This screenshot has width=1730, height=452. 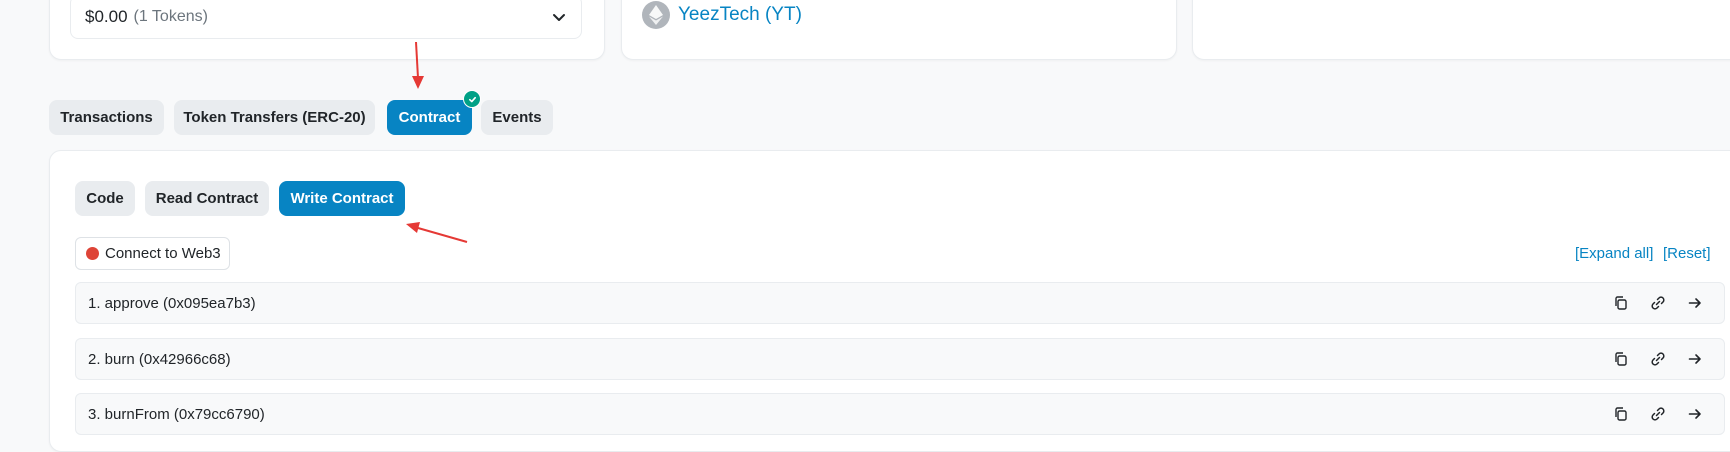 I want to click on function-label: 3. burnFrom (0x79cc6790), so click(x=176, y=414).